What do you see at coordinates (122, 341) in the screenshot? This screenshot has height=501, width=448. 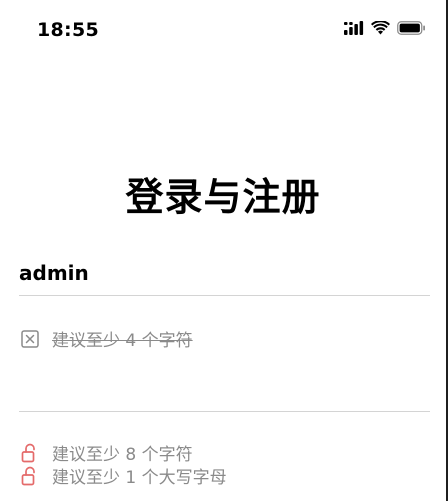 I see `username-hint-text: 建议至少 4 个字符` at bounding box center [122, 341].